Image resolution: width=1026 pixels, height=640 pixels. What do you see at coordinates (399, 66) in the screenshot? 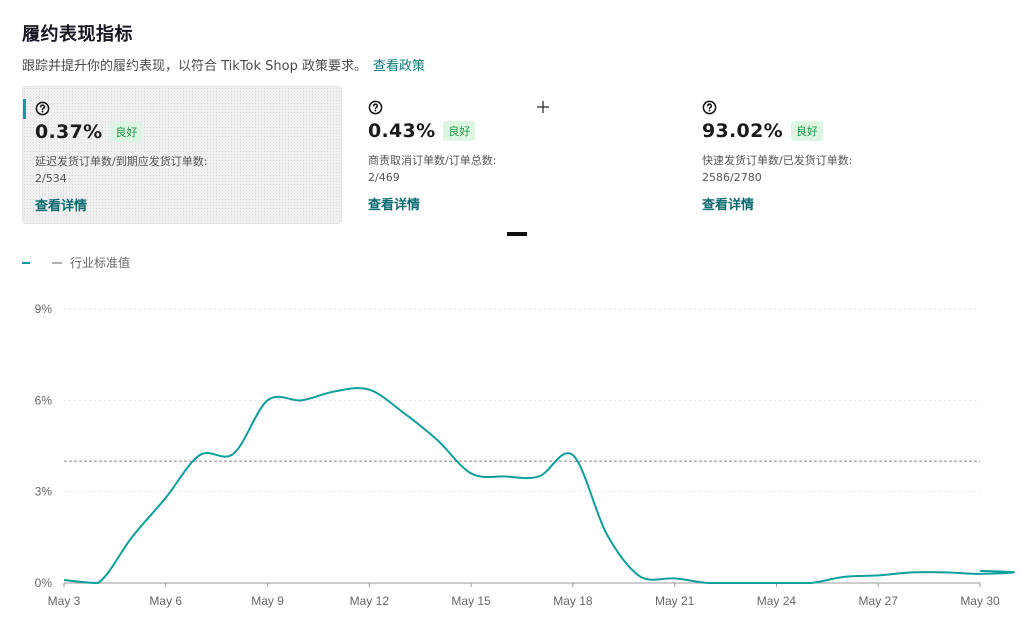
I see `view-policy-link: 查看政策` at bounding box center [399, 66].